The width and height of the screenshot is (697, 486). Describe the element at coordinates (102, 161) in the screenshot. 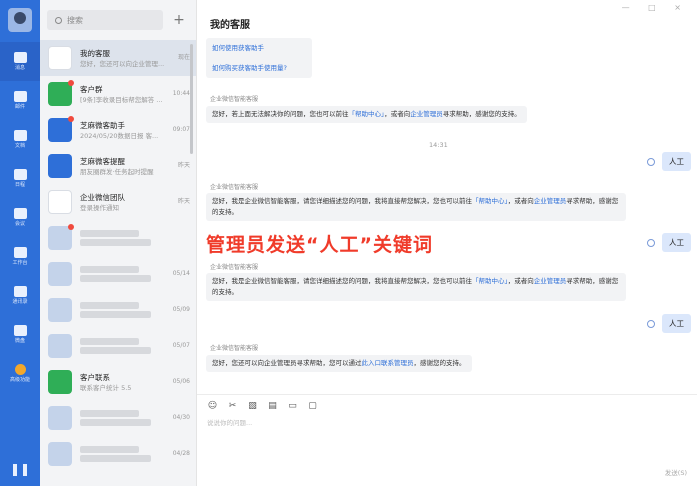

I see `conversation-name: 芝麻微客提醒` at that location.